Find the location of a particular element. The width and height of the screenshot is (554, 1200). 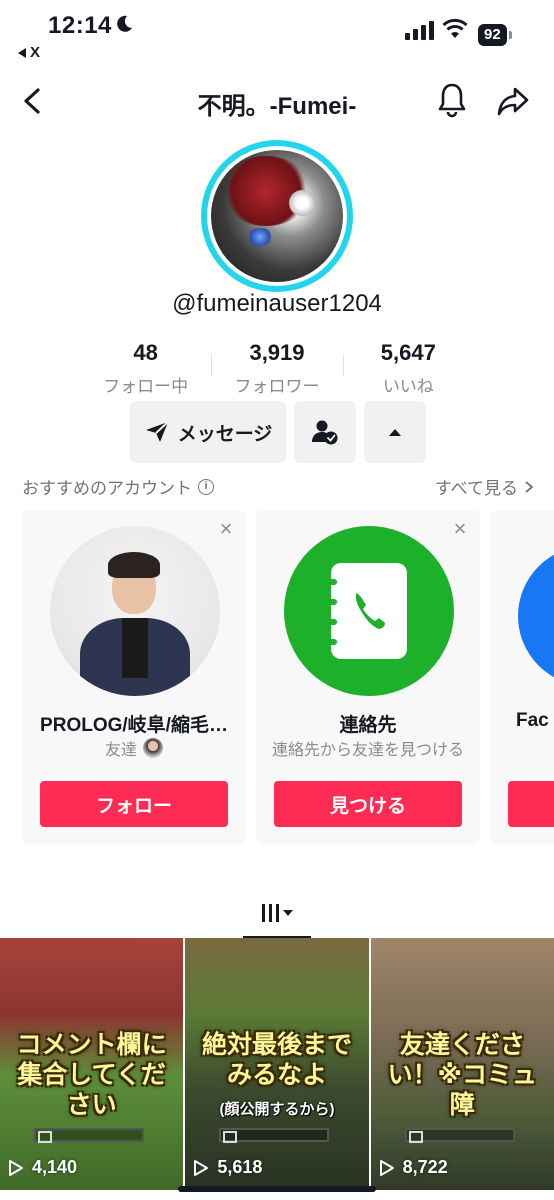

stat-followers: 3,919 フォロワー is located at coordinates (276, 368).